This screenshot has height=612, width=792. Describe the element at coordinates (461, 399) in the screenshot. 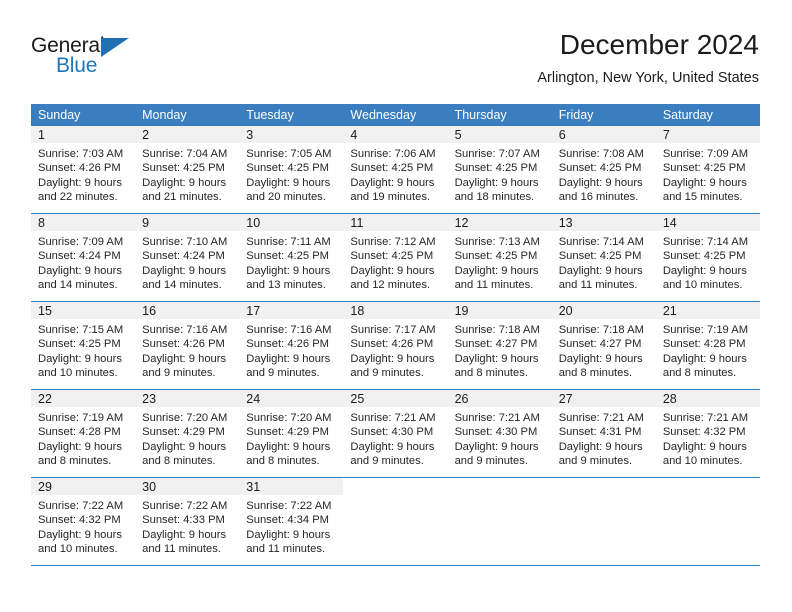

I see `day-number: 26` at that location.